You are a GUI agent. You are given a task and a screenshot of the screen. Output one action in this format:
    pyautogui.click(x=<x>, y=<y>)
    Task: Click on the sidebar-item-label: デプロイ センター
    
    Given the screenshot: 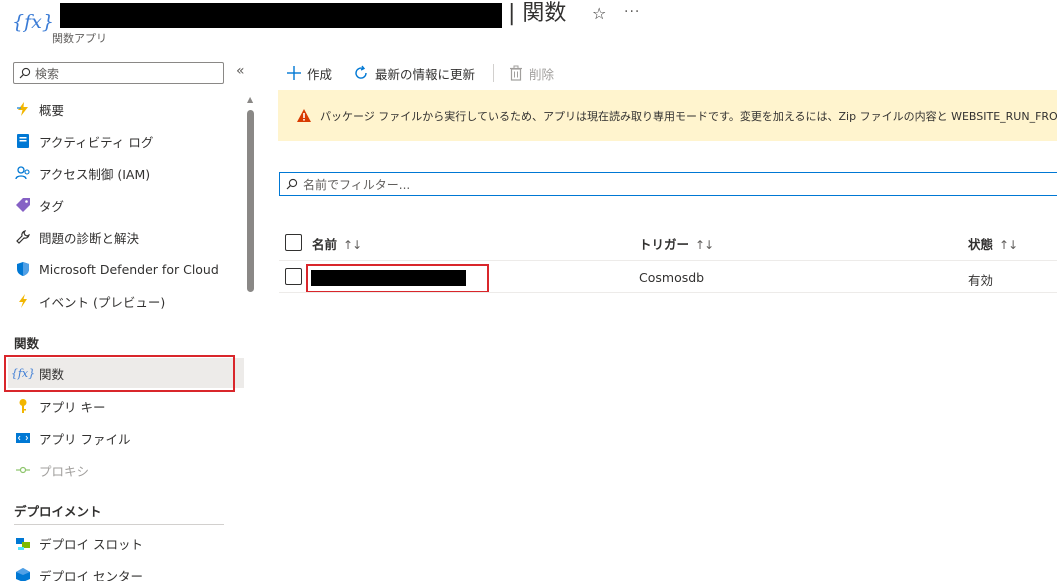 What is the action you would take?
    pyautogui.click(x=91, y=574)
    